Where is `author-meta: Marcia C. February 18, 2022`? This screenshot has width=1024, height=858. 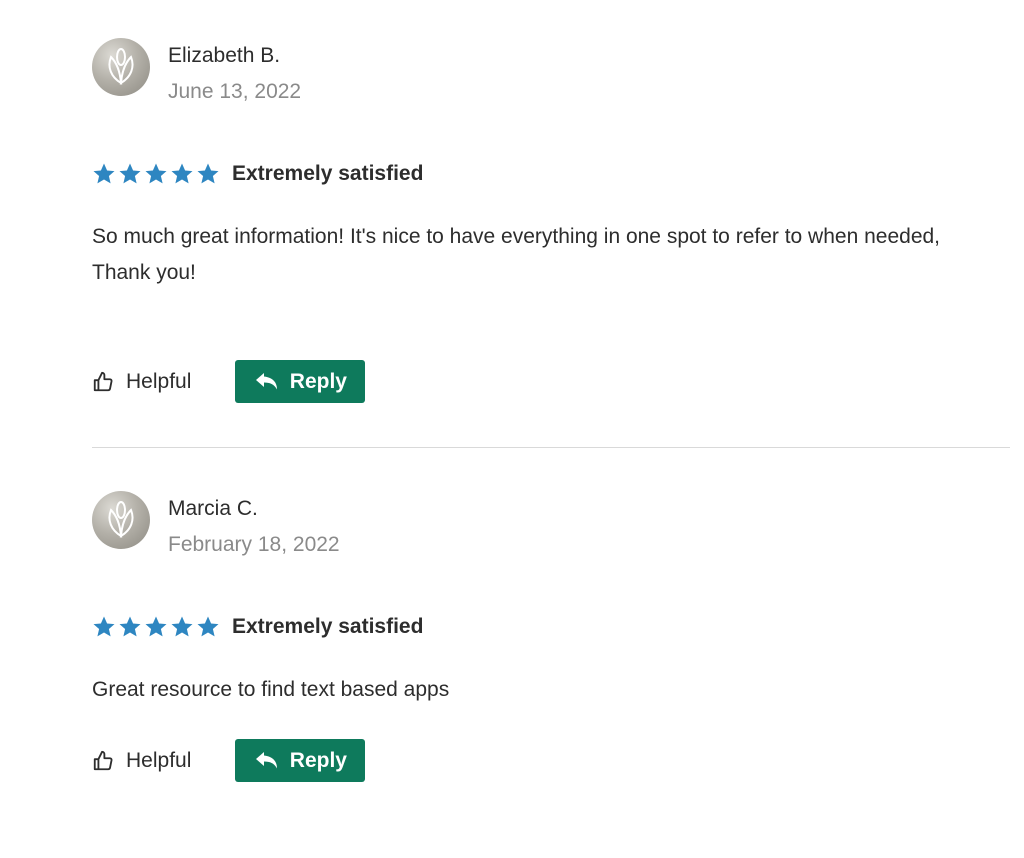
author-meta: Marcia C. February 18, 2022 is located at coordinates (254, 525).